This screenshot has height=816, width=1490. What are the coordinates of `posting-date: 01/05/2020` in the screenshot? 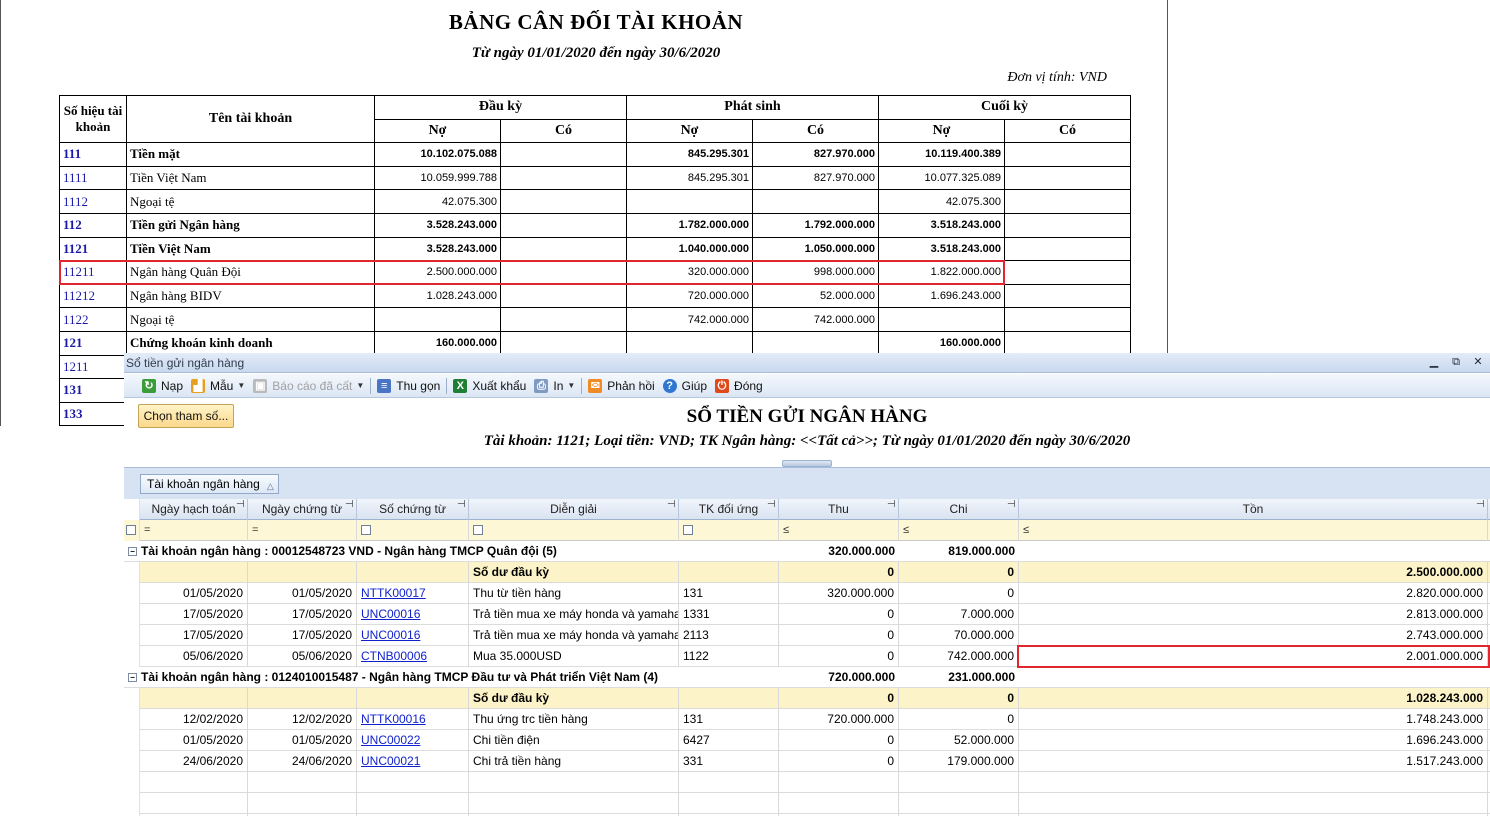 It's located at (194, 593).